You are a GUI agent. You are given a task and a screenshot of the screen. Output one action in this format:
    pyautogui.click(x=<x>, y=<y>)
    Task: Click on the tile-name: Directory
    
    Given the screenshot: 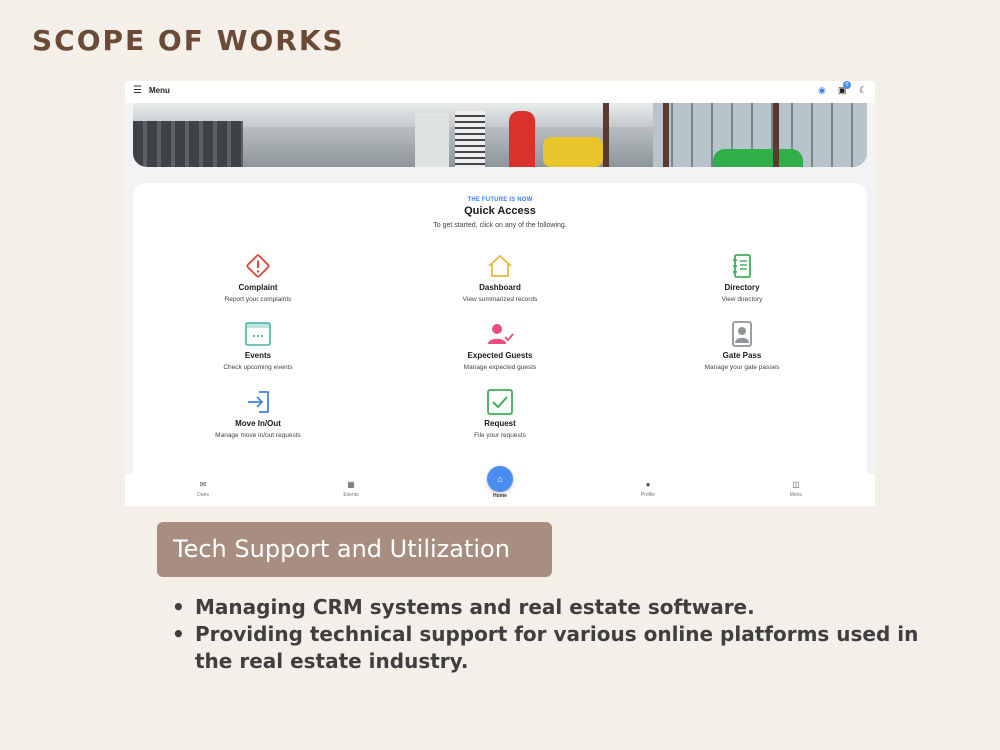 What is the action you would take?
    pyautogui.click(x=742, y=287)
    